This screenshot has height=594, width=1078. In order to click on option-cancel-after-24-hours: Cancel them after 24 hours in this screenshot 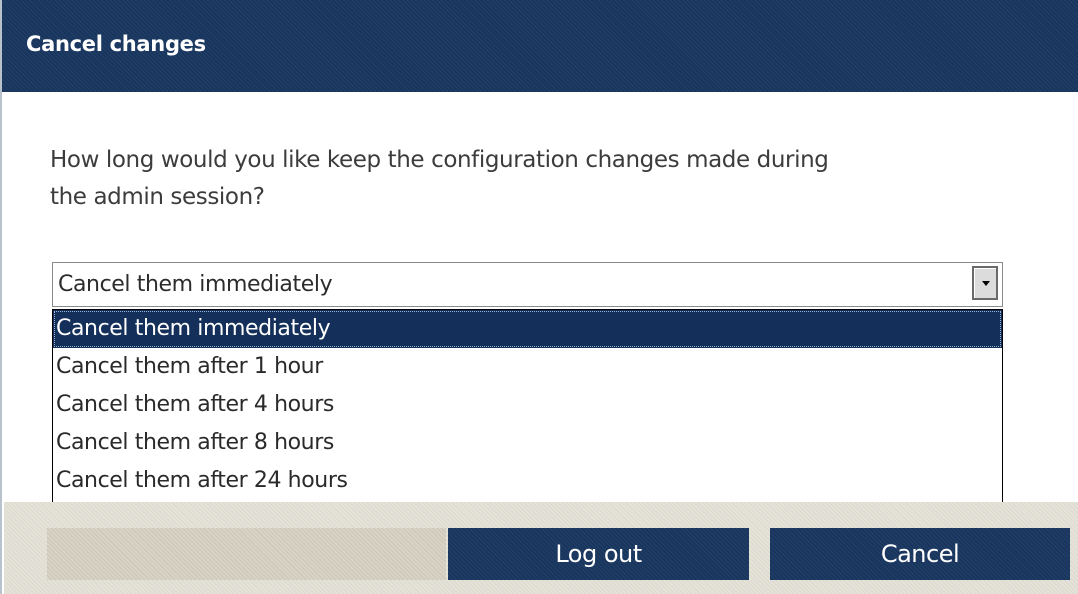, I will do `click(527, 481)`.